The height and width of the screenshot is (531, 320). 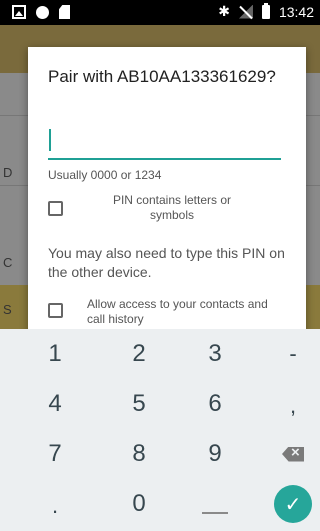 What do you see at coordinates (55, 208) in the screenshot?
I see `letters-symbols-checkbox` at bounding box center [55, 208].